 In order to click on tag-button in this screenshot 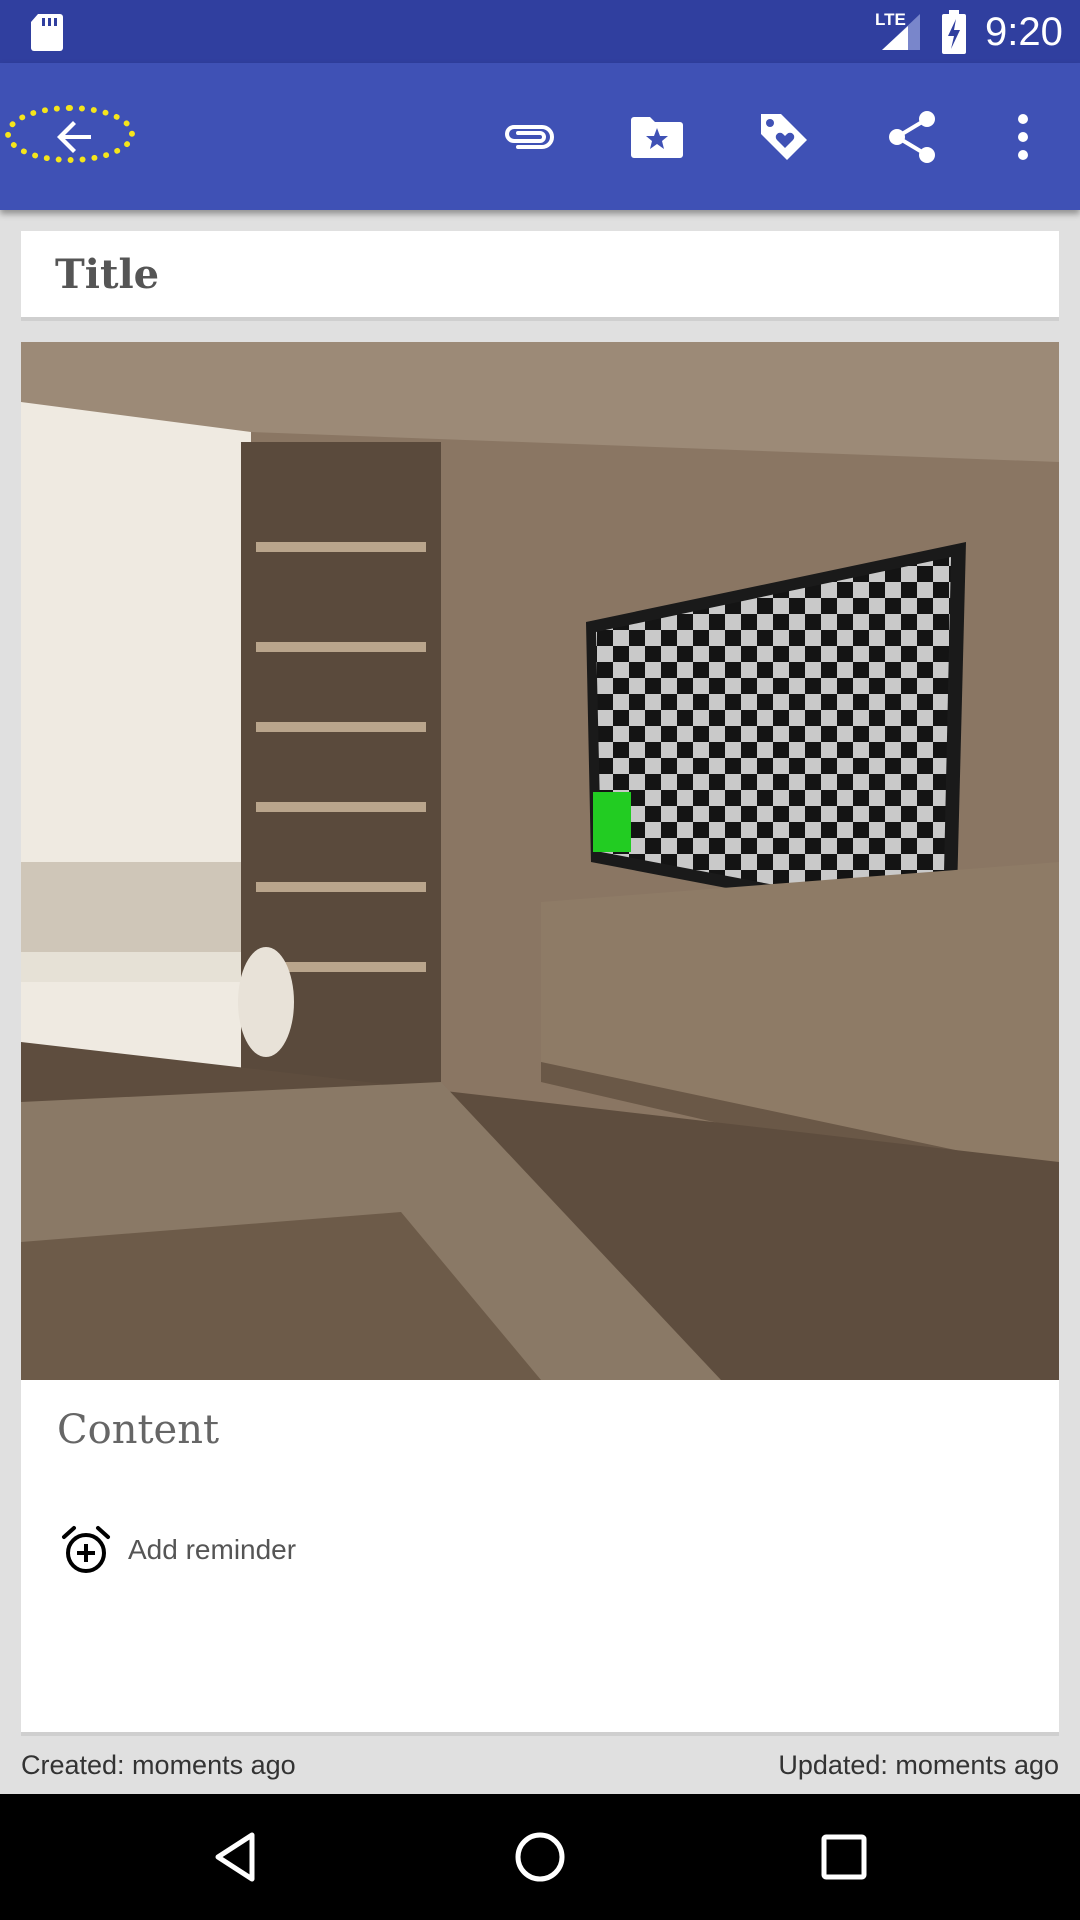, I will do `click(784, 136)`.